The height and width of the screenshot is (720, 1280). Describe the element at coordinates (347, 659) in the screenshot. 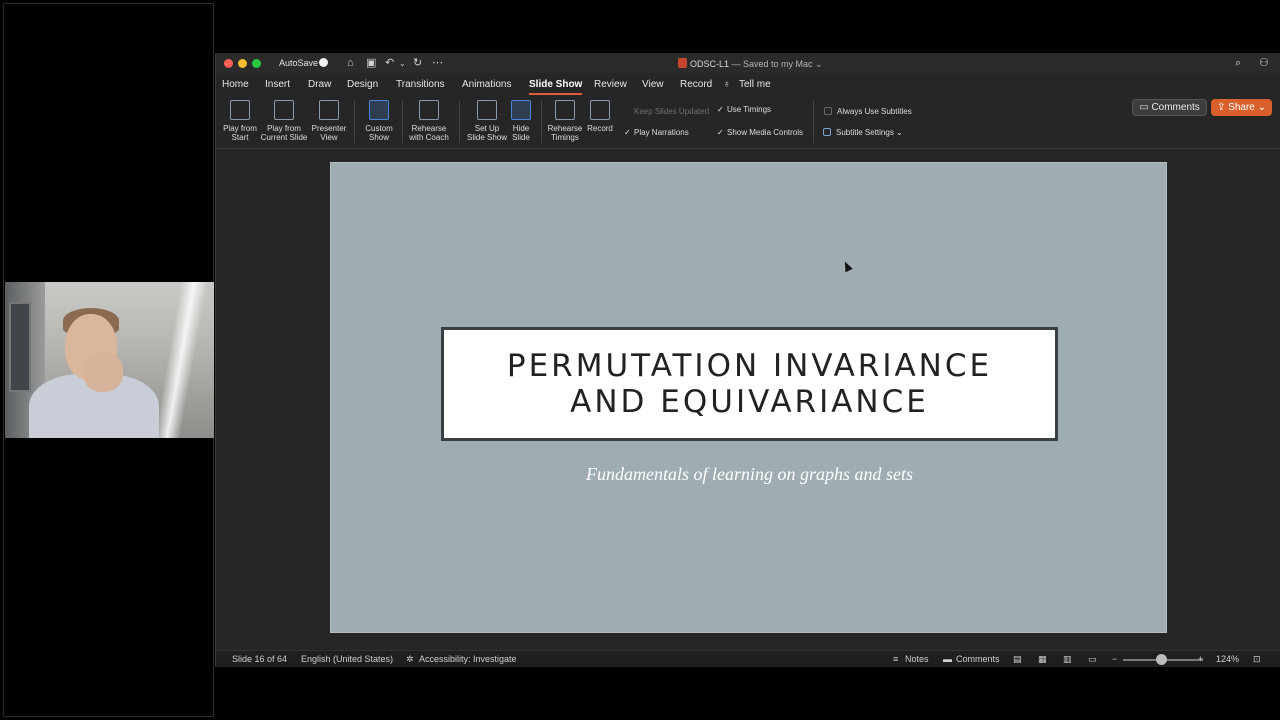

I see `language-indicator: English (United States)` at that location.